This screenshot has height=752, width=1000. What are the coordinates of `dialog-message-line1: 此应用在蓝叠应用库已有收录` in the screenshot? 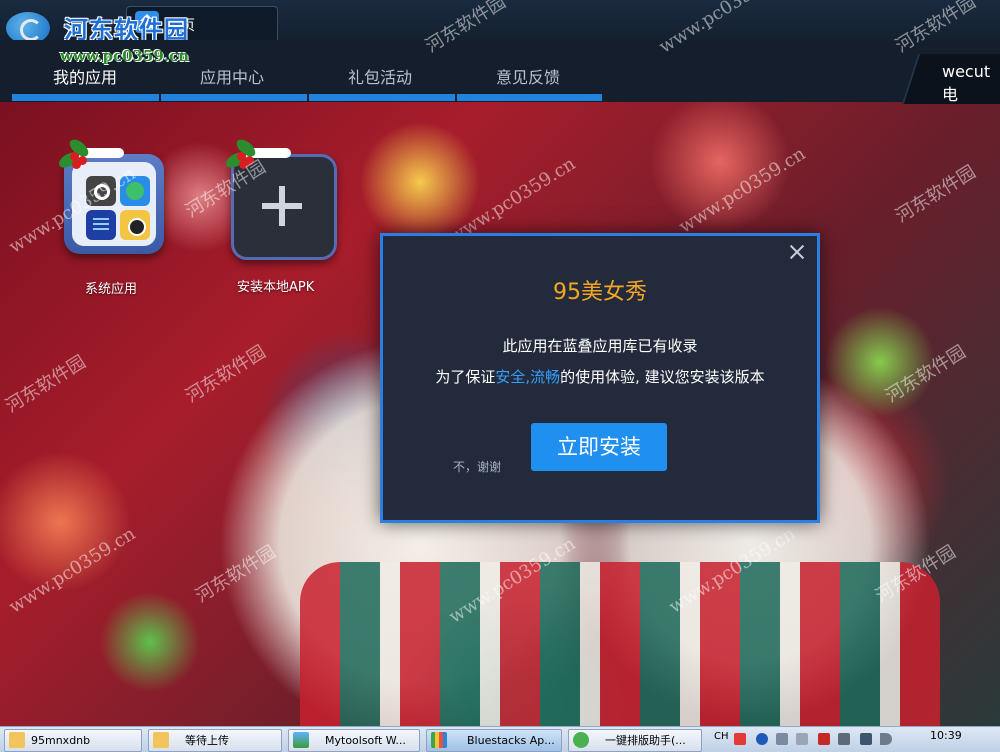 It's located at (600, 346).